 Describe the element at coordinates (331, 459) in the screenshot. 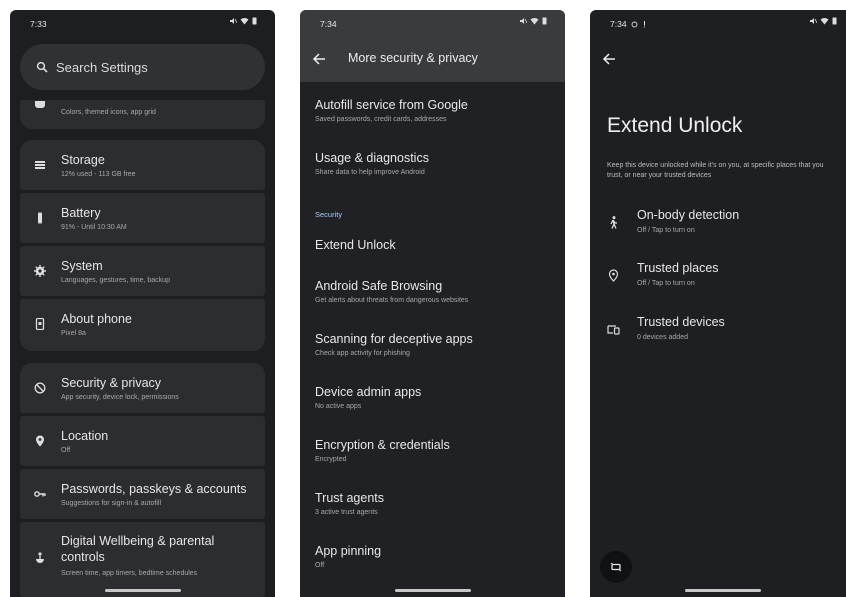

I see `encryption-subtitle: Encrypted` at that location.